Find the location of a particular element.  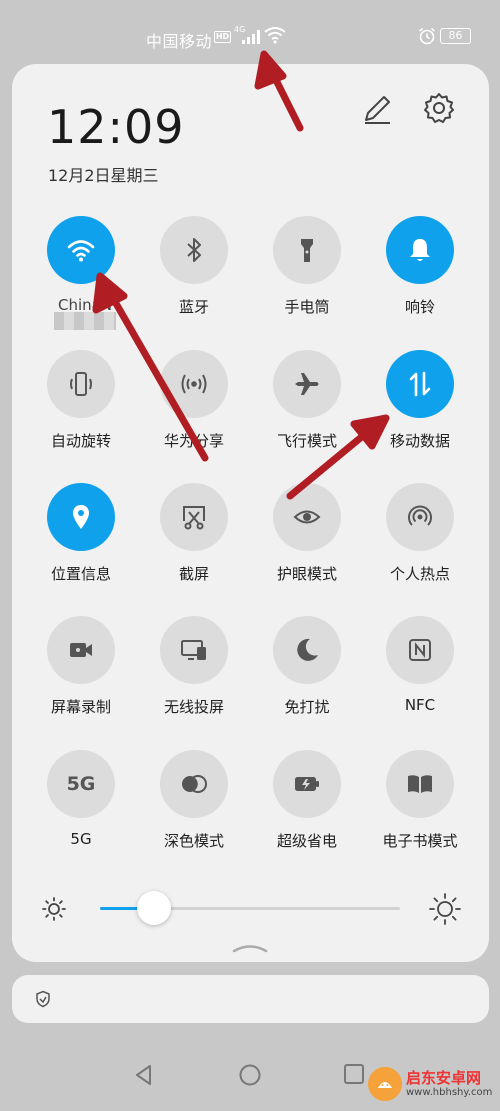

tile-airplane: 飞行模式 is located at coordinates (307, 410).